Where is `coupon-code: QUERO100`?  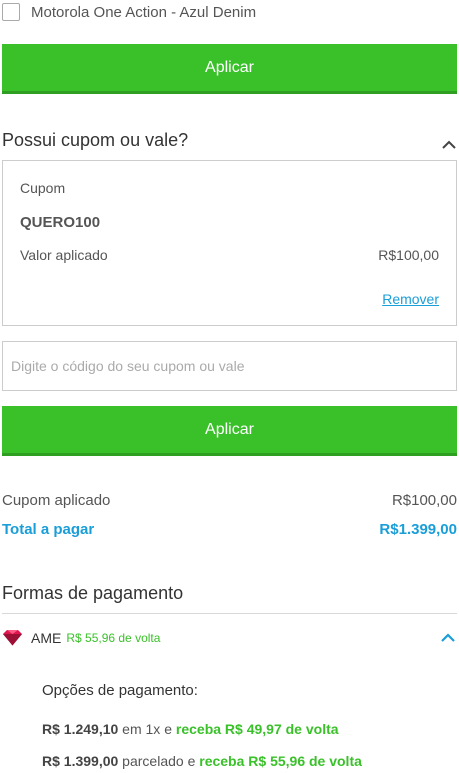 coupon-code: QUERO100 is located at coordinates (60, 222).